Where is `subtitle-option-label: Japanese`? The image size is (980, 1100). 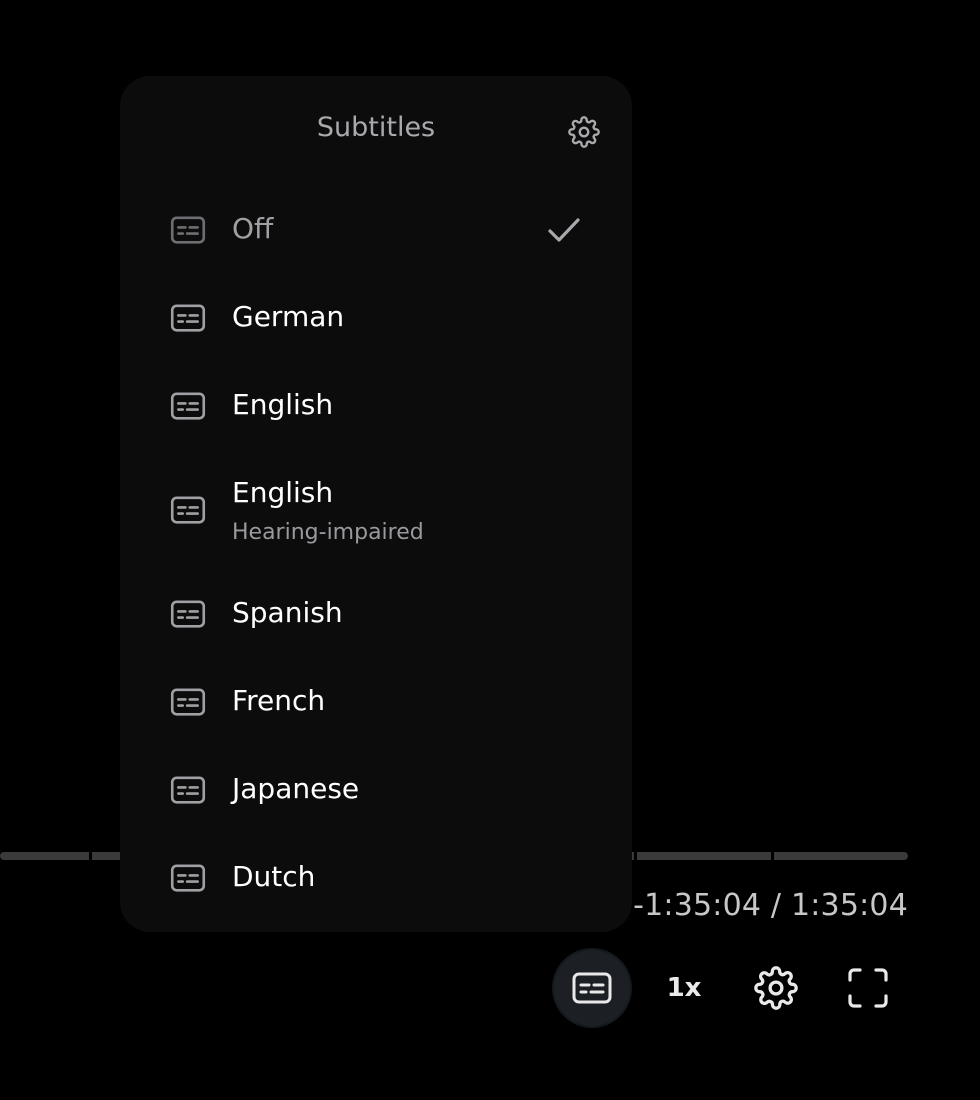
subtitle-option-label: Japanese is located at coordinates (296, 788).